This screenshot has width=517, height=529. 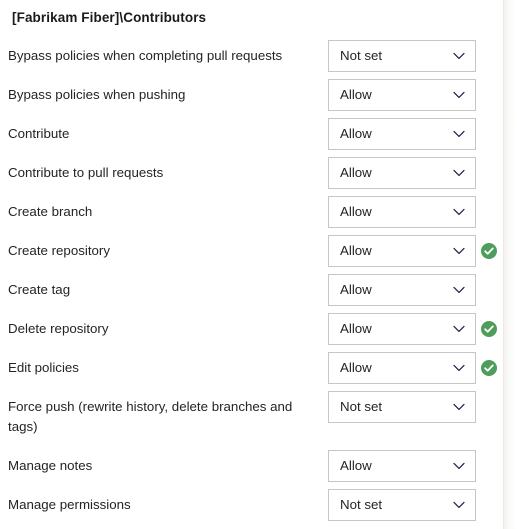 What do you see at coordinates (251, 332) in the screenshot?
I see `permission-row: Delete repository Allow` at bounding box center [251, 332].